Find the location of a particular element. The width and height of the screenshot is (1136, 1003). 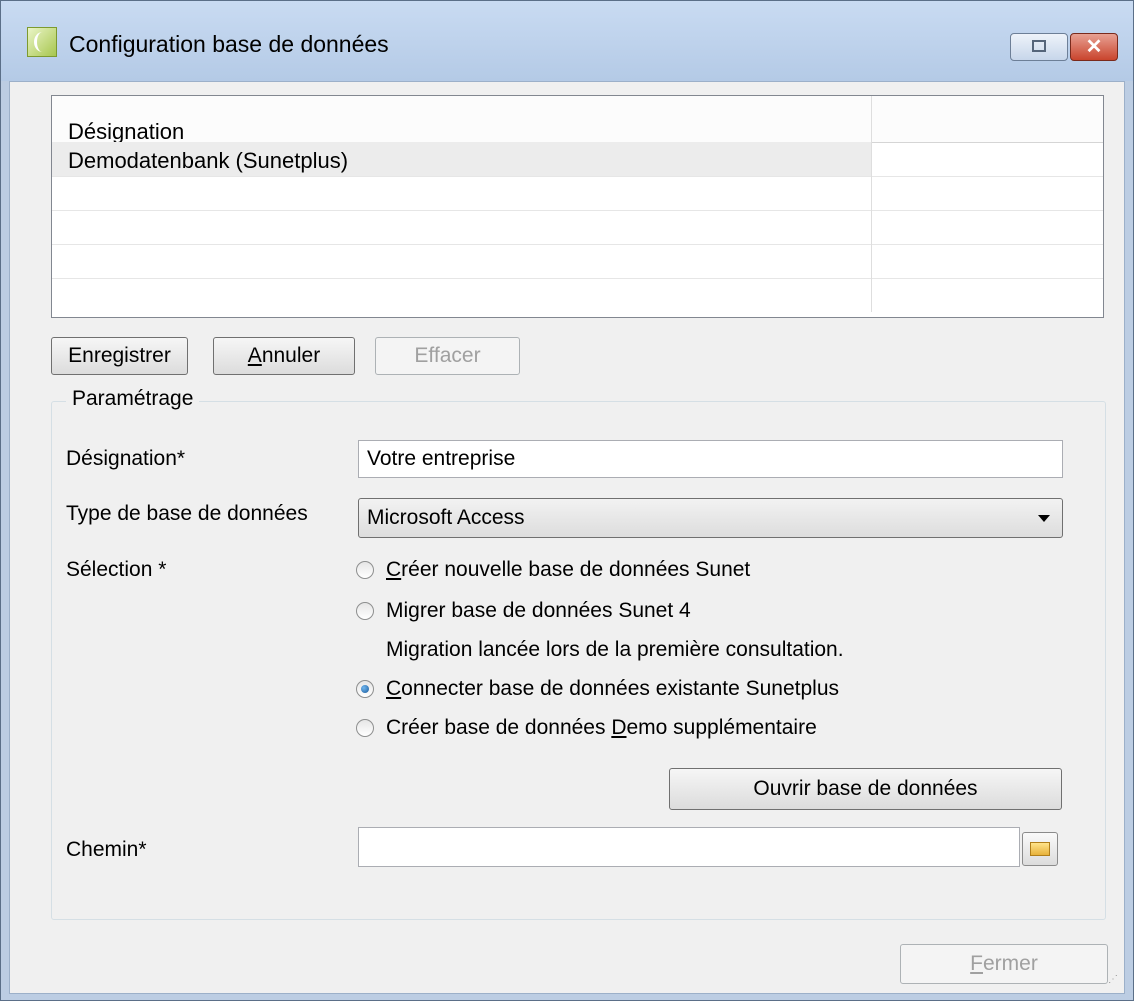

path-input is located at coordinates (689, 847).